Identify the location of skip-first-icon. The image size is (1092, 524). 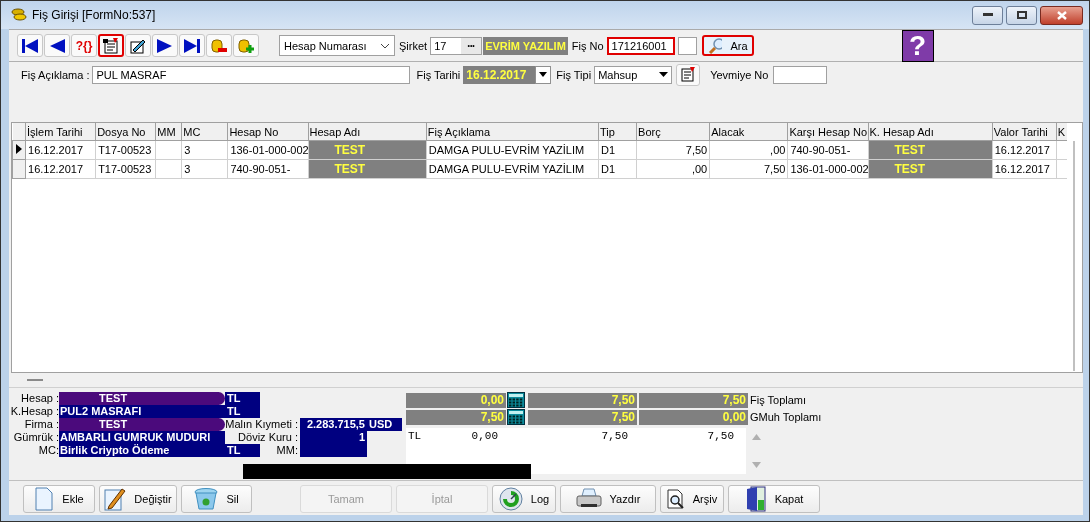
(30, 45).